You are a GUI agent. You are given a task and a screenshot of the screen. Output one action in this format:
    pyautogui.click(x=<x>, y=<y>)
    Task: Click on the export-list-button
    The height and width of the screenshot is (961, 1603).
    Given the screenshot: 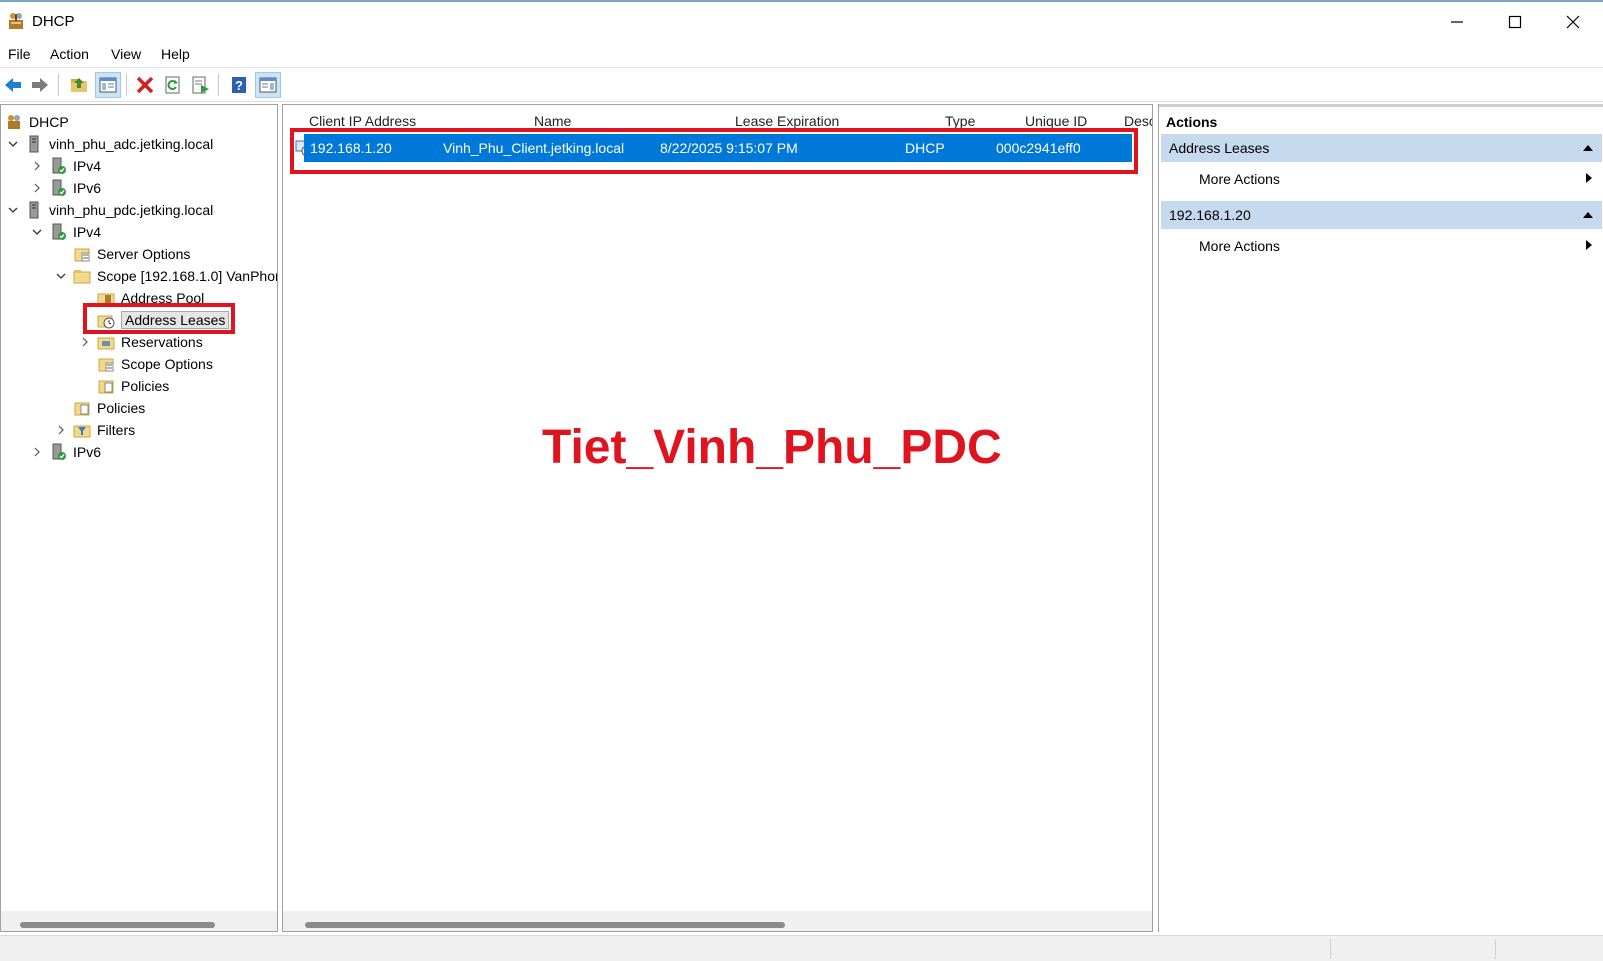 What is the action you would take?
    pyautogui.click(x=201, y=85)
    